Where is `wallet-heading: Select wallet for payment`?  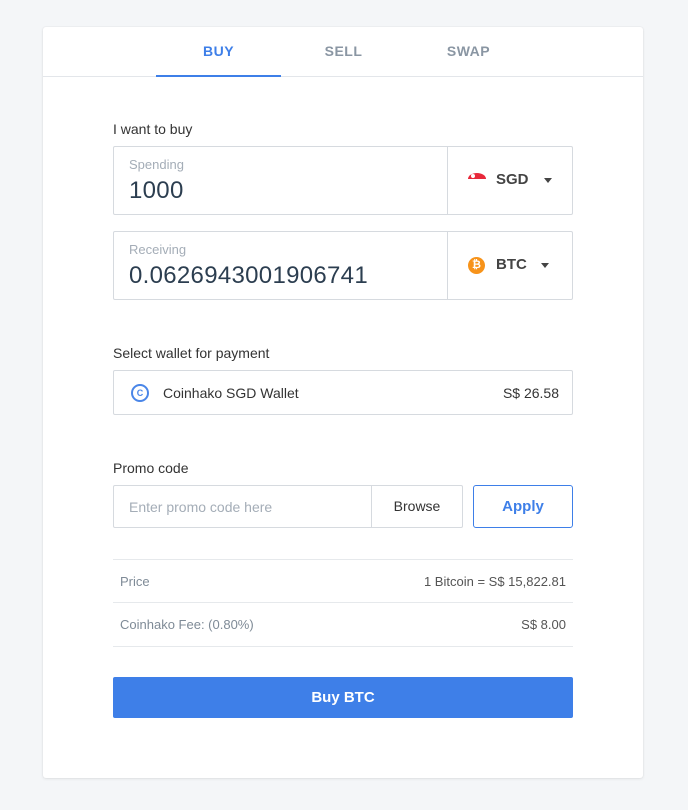
wallet-heading: Select wallet for payment is located at coordinates (191, 353).